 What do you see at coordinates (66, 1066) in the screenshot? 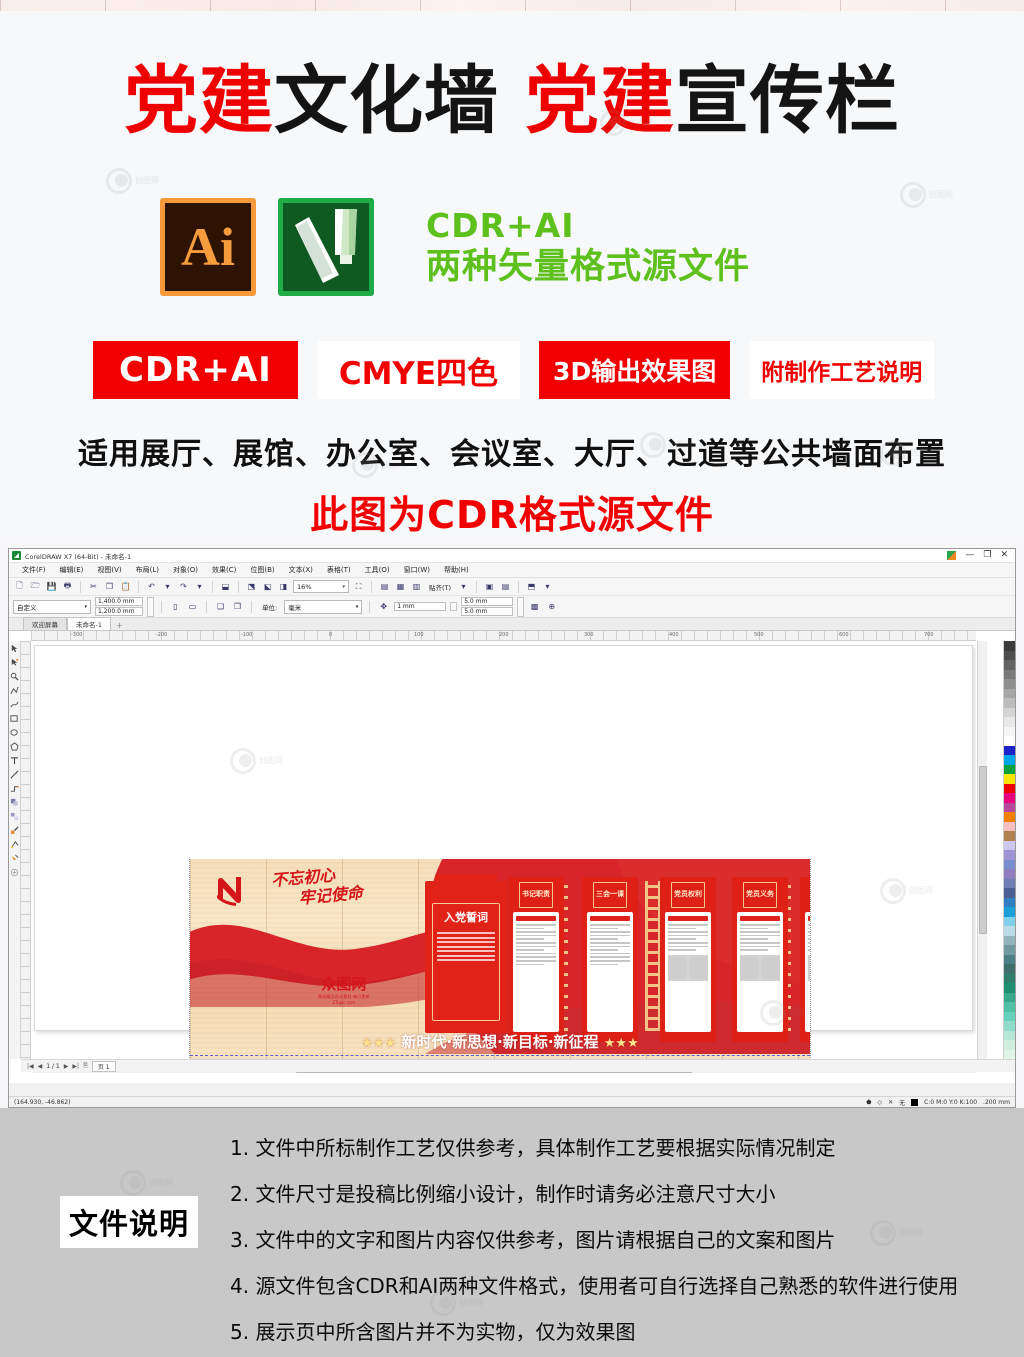
I see `next-page-button: ▶` at bounding box center [66, 1066].